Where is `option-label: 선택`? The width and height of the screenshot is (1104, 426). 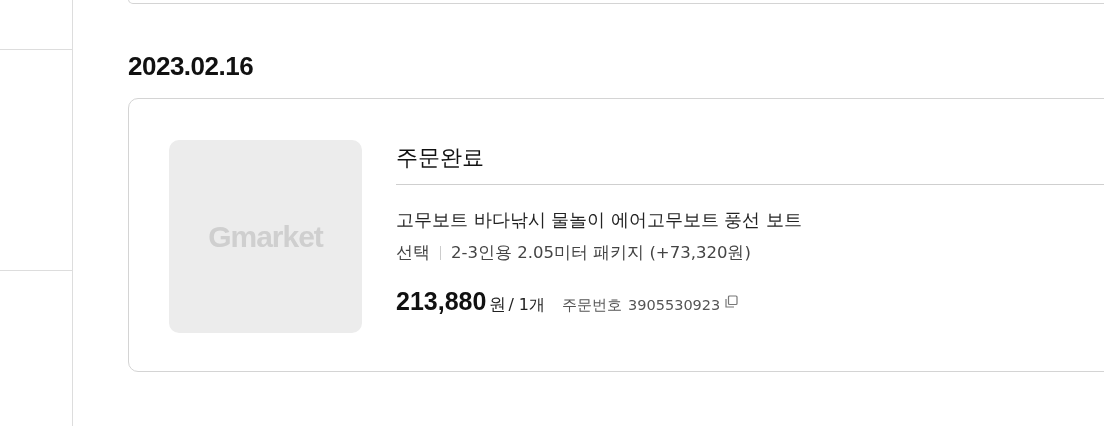
option-label: 선택 is located at coordinates (413, 253).